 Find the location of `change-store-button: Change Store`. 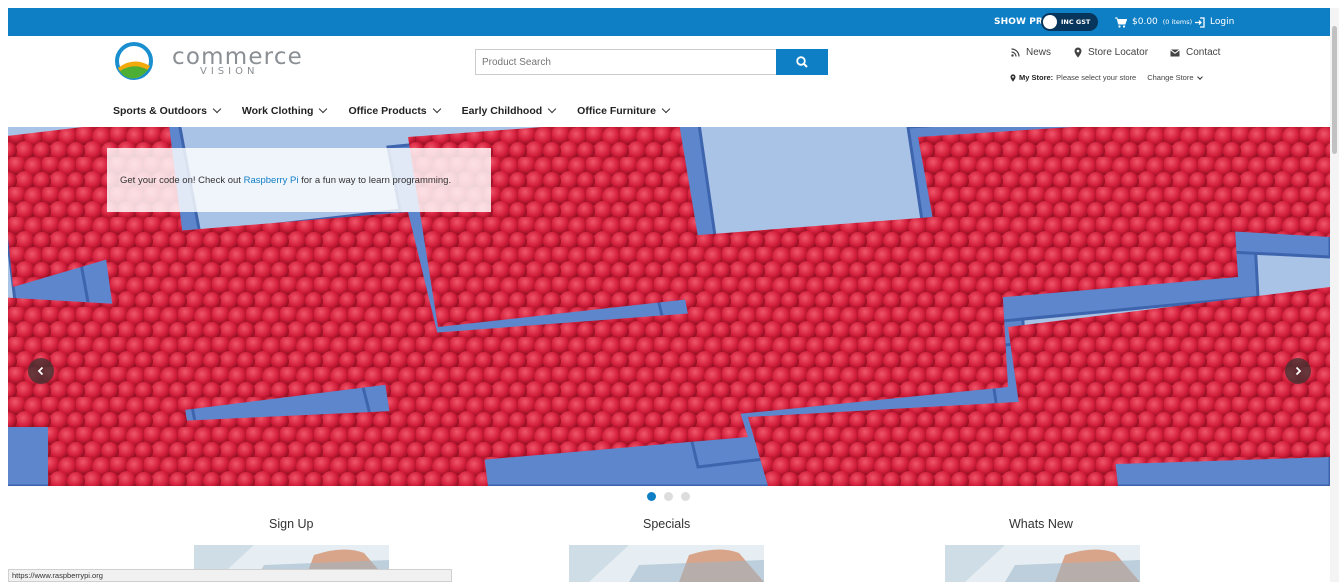

change-store-button: Change Store is located at coordinates (1175, 77).